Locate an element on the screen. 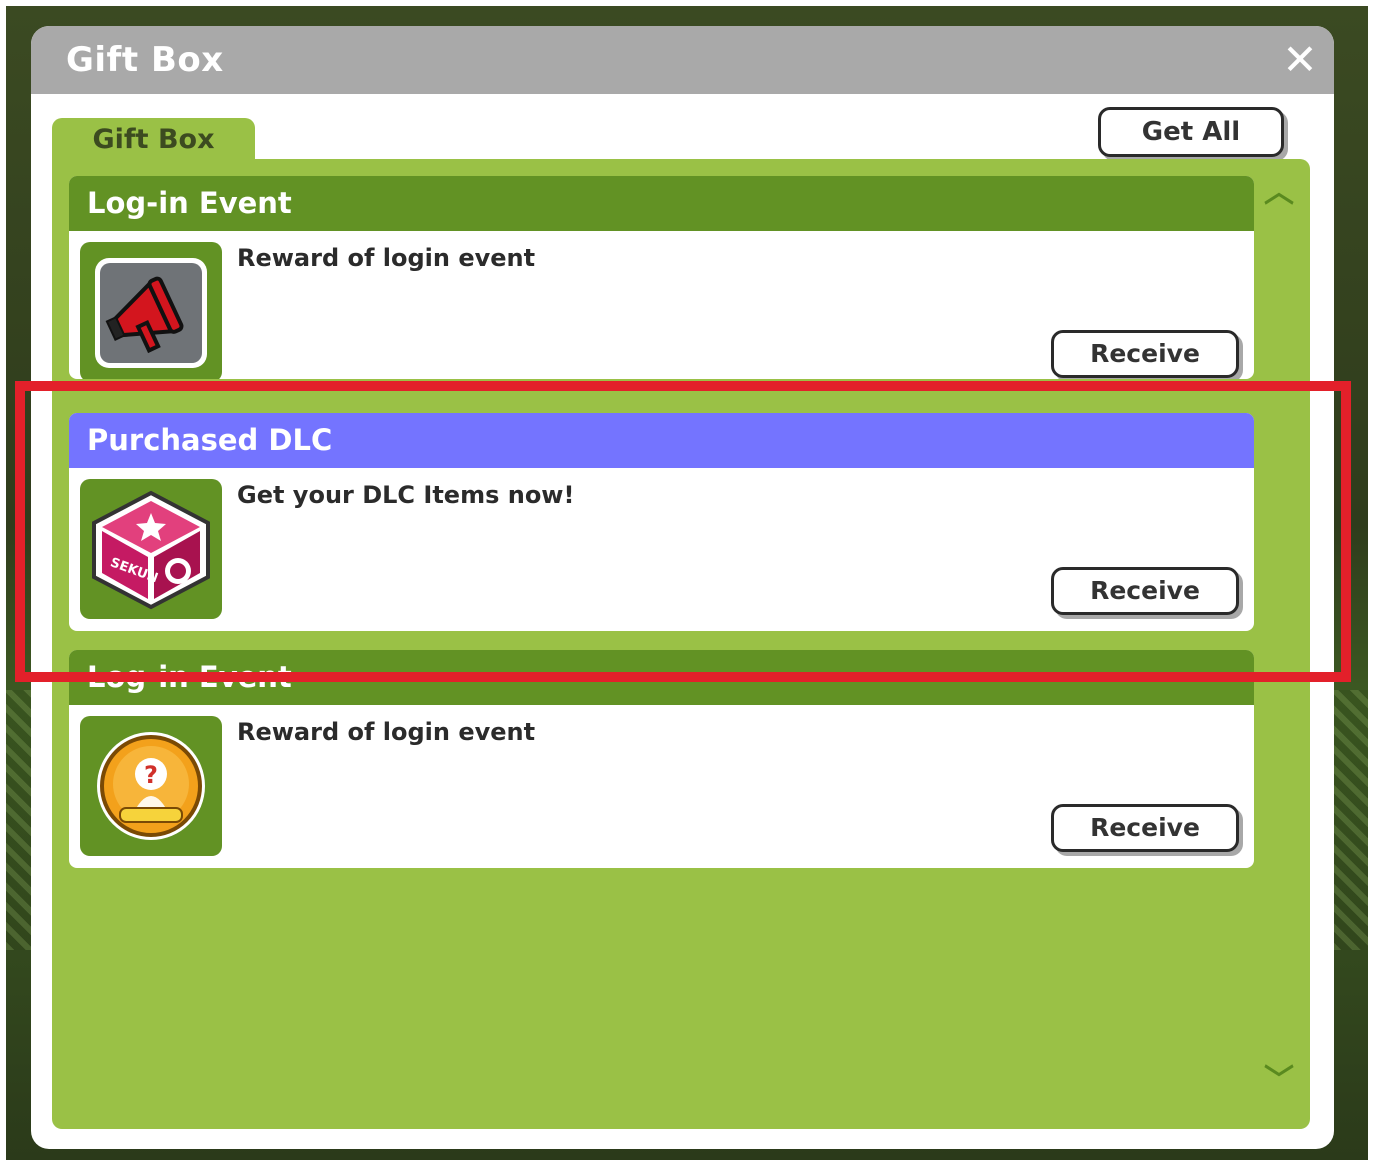 The width and height of the screenshot is (1375, 1164). close-icon: ✕ is located at coordinates (1300, 60).